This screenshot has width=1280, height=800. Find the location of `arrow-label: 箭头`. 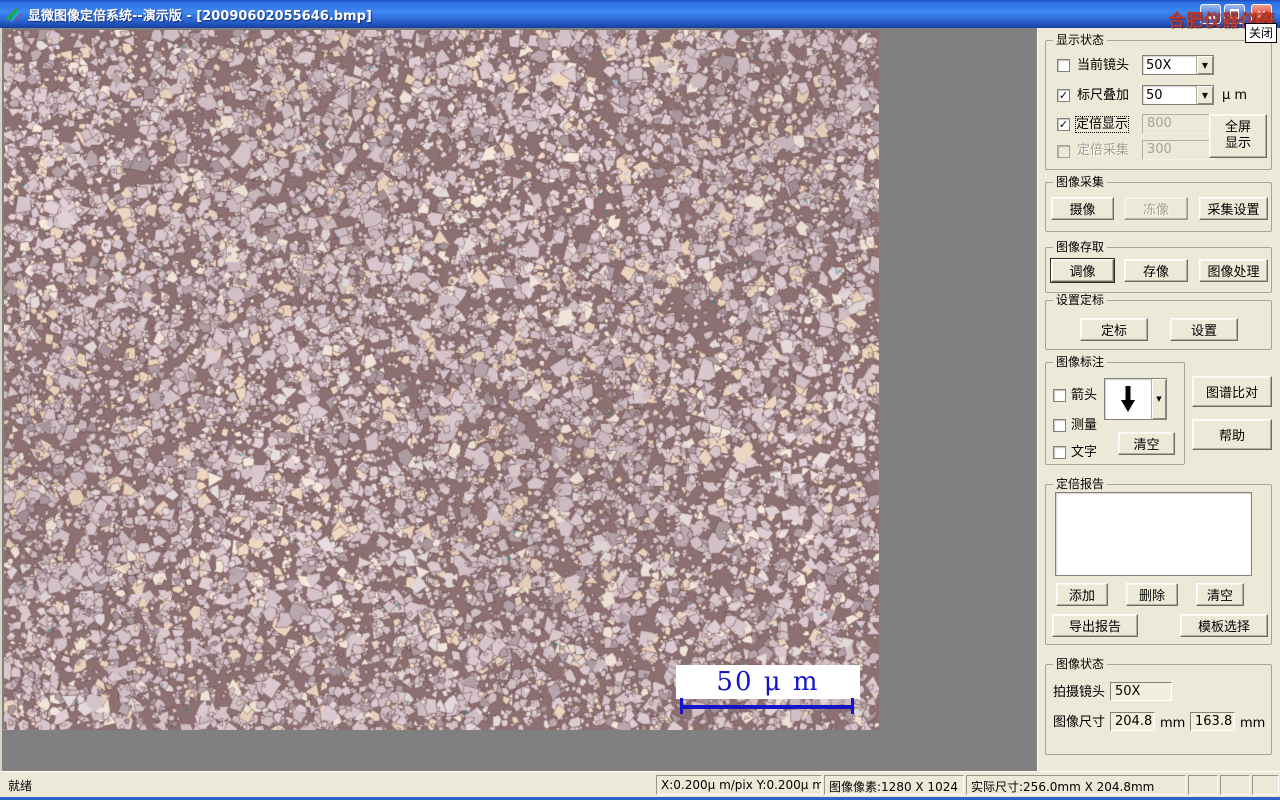

arrow-label: 箭头 is located at coordinates (1084, 395).